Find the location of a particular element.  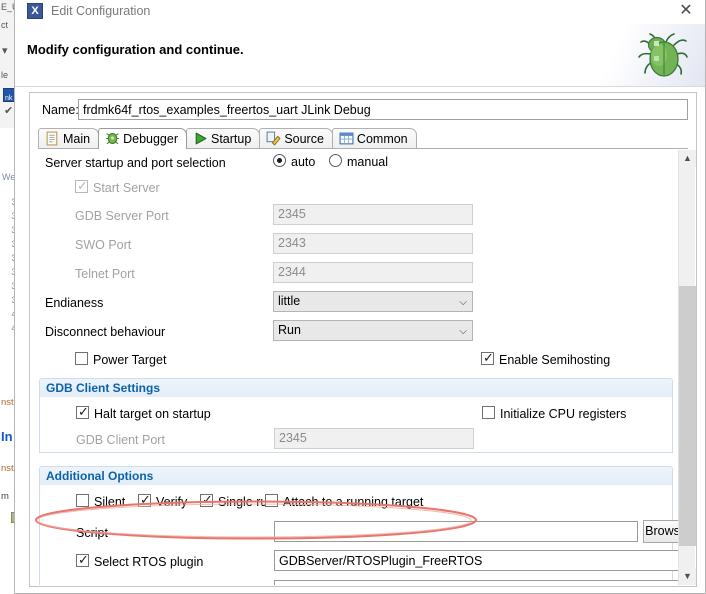

rtos-plugin-input is located at coordinates (481, 560).